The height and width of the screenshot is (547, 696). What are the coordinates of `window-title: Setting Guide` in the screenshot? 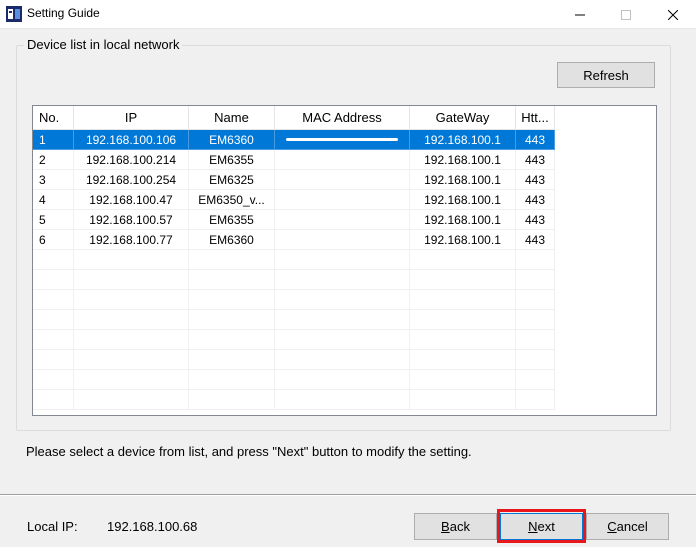 It's located at (63, 13).